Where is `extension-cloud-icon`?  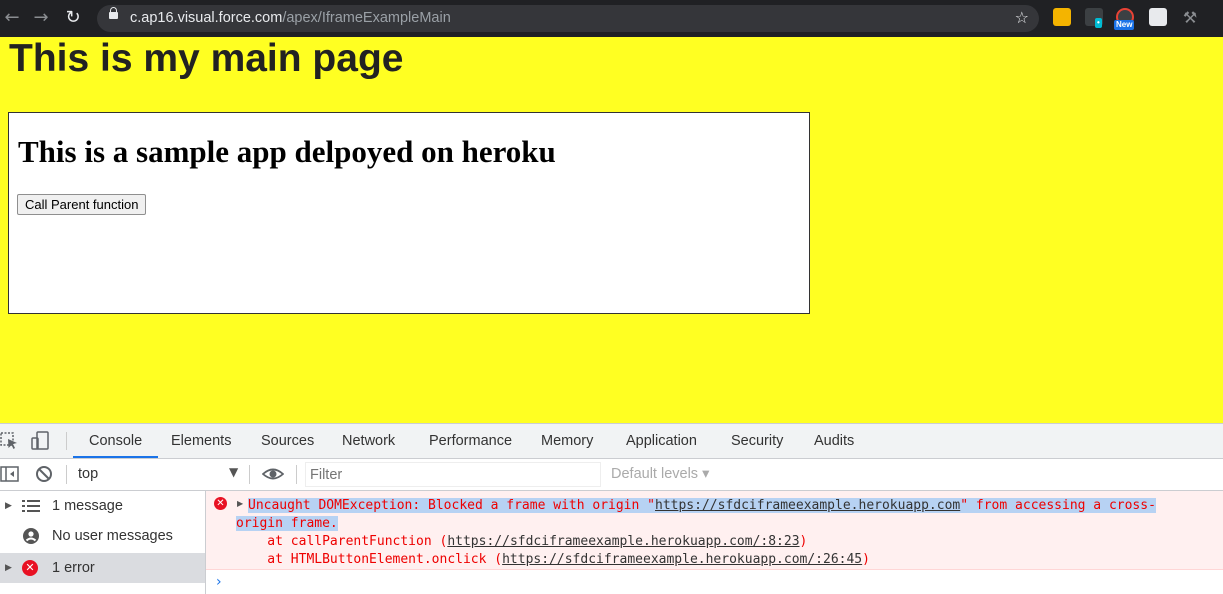 extension-cloud-icon is located at coordinates (1158, 17).